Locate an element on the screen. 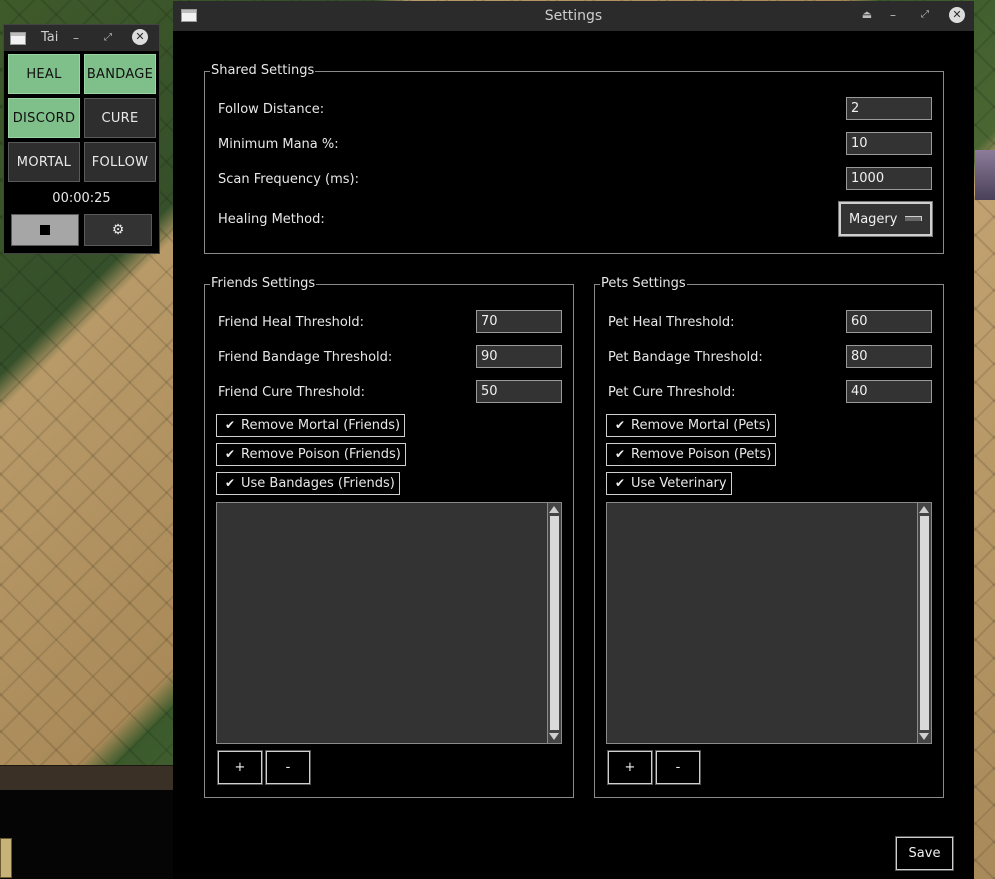 The height and width of the screenshot is (879, 995). follow-toggle-label: FOLLOW is located at coordinates (120, 162).